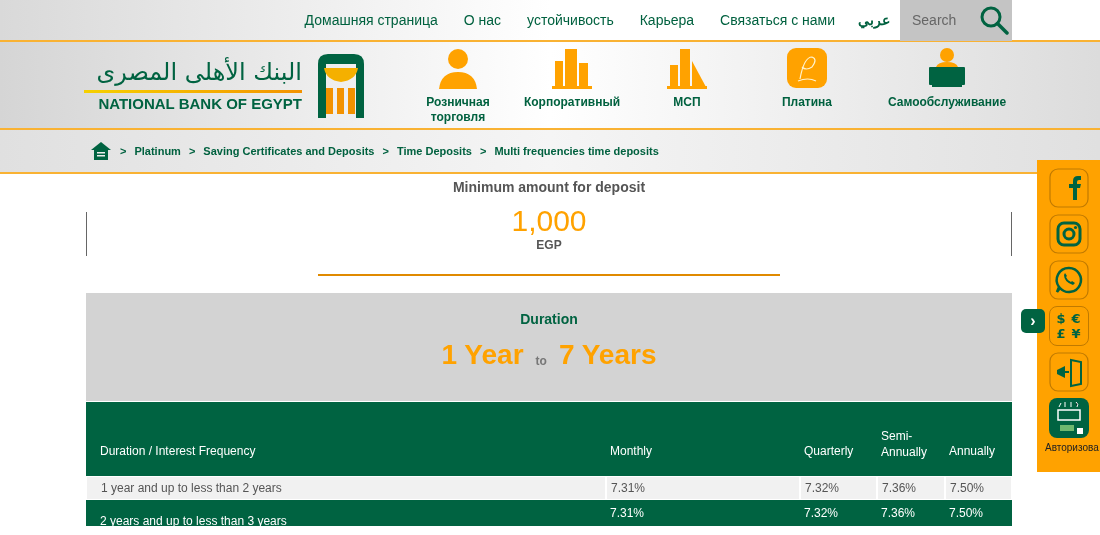  Describe the element at coordinates (178, 451) in the screenshot. I see `column-header: Duration / Interest Frequency` at that location.